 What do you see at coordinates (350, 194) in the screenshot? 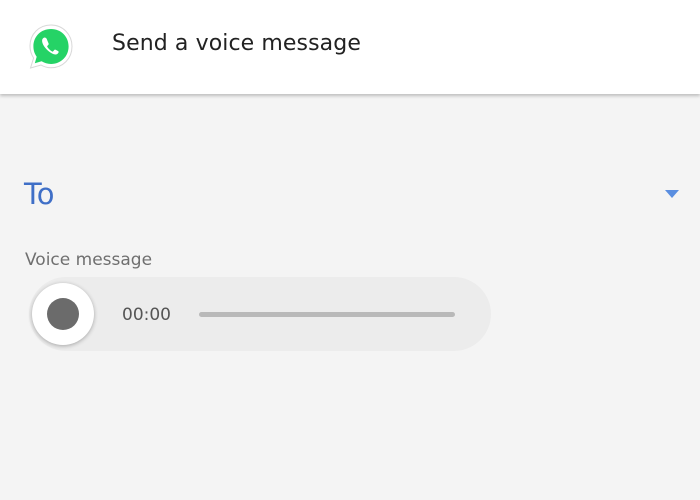
I see `recipient-selector: To` at bounding box center [350, 194].